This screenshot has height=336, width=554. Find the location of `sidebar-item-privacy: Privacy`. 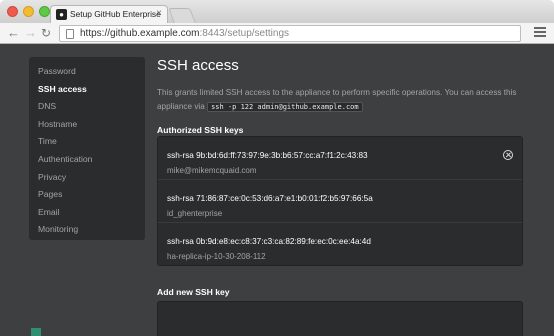

sidebar-item-privacy: Privacy is located at coordinates (87, 178).